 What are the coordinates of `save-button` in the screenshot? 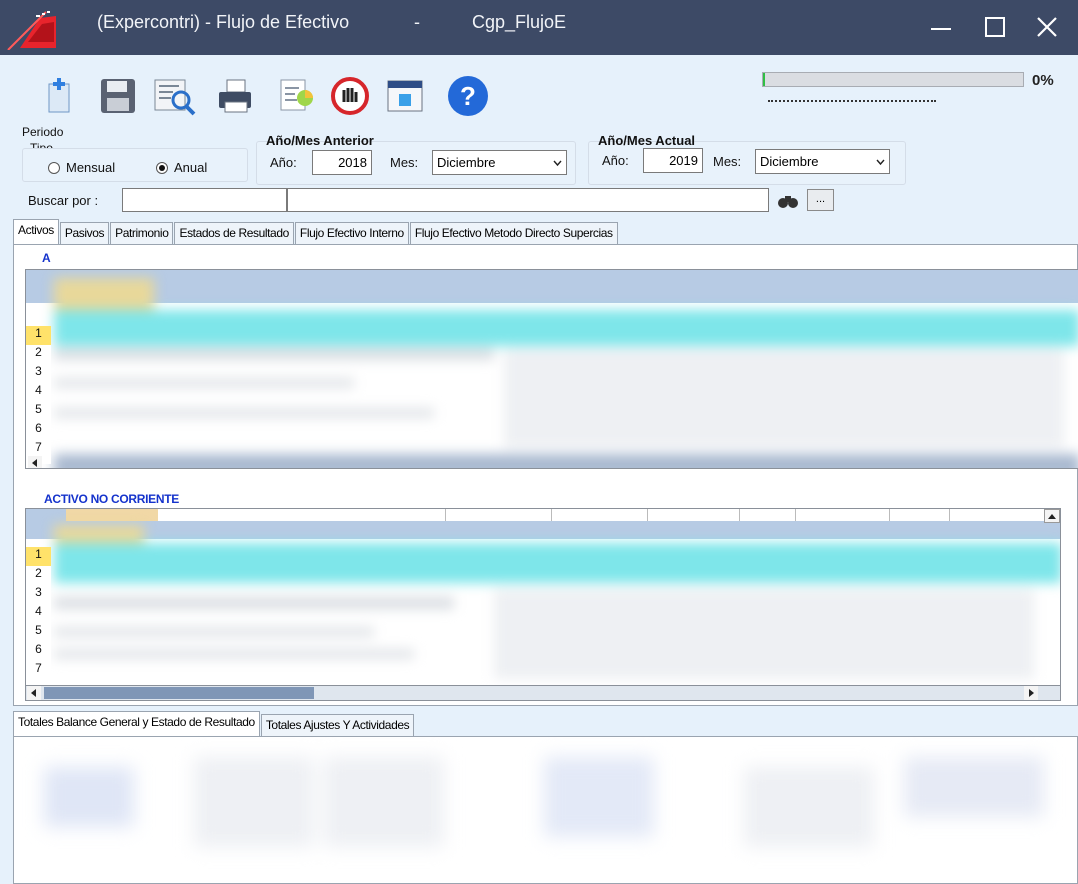 It's located at (118, 96).